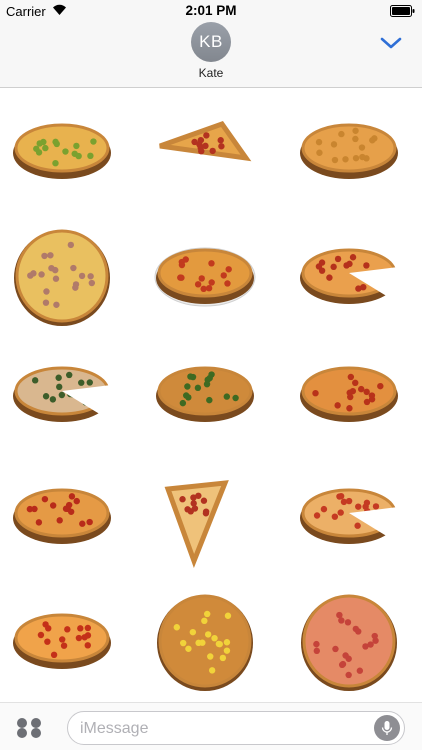 The height and width of the screenshot is (750, 422). I want to click on sticker-ham-pizza, so click(67, 276).